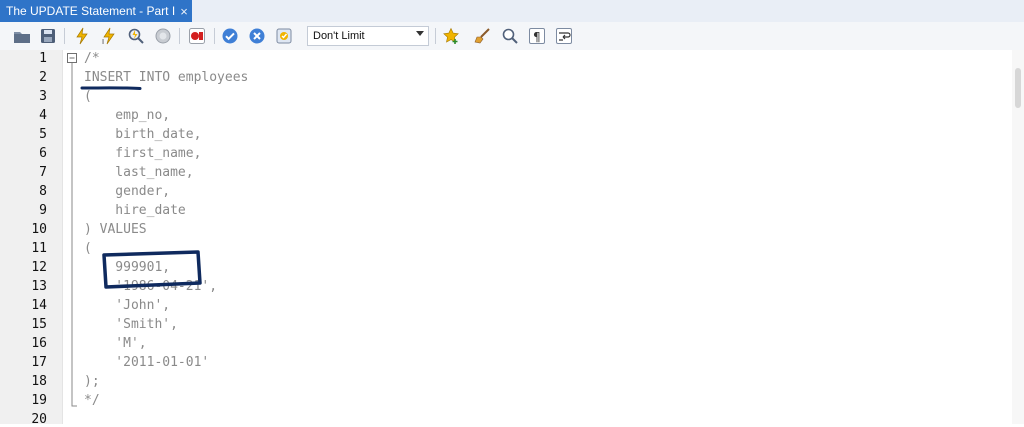 The height and width of the screenshot is (427, 1024). I want to click on editor-toolbar: I Don't Limit ¶, so click(512, 36).